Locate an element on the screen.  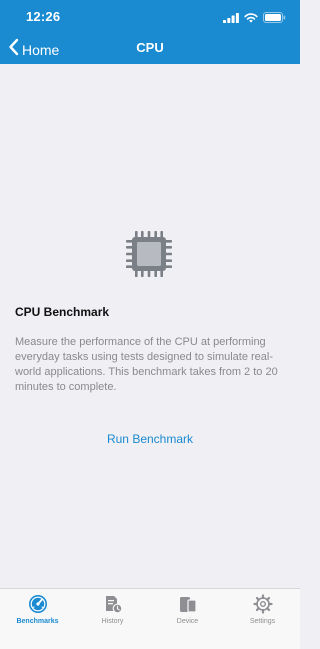
tab-benchmarks: Benchmarks is located at coordinates (37, 619).